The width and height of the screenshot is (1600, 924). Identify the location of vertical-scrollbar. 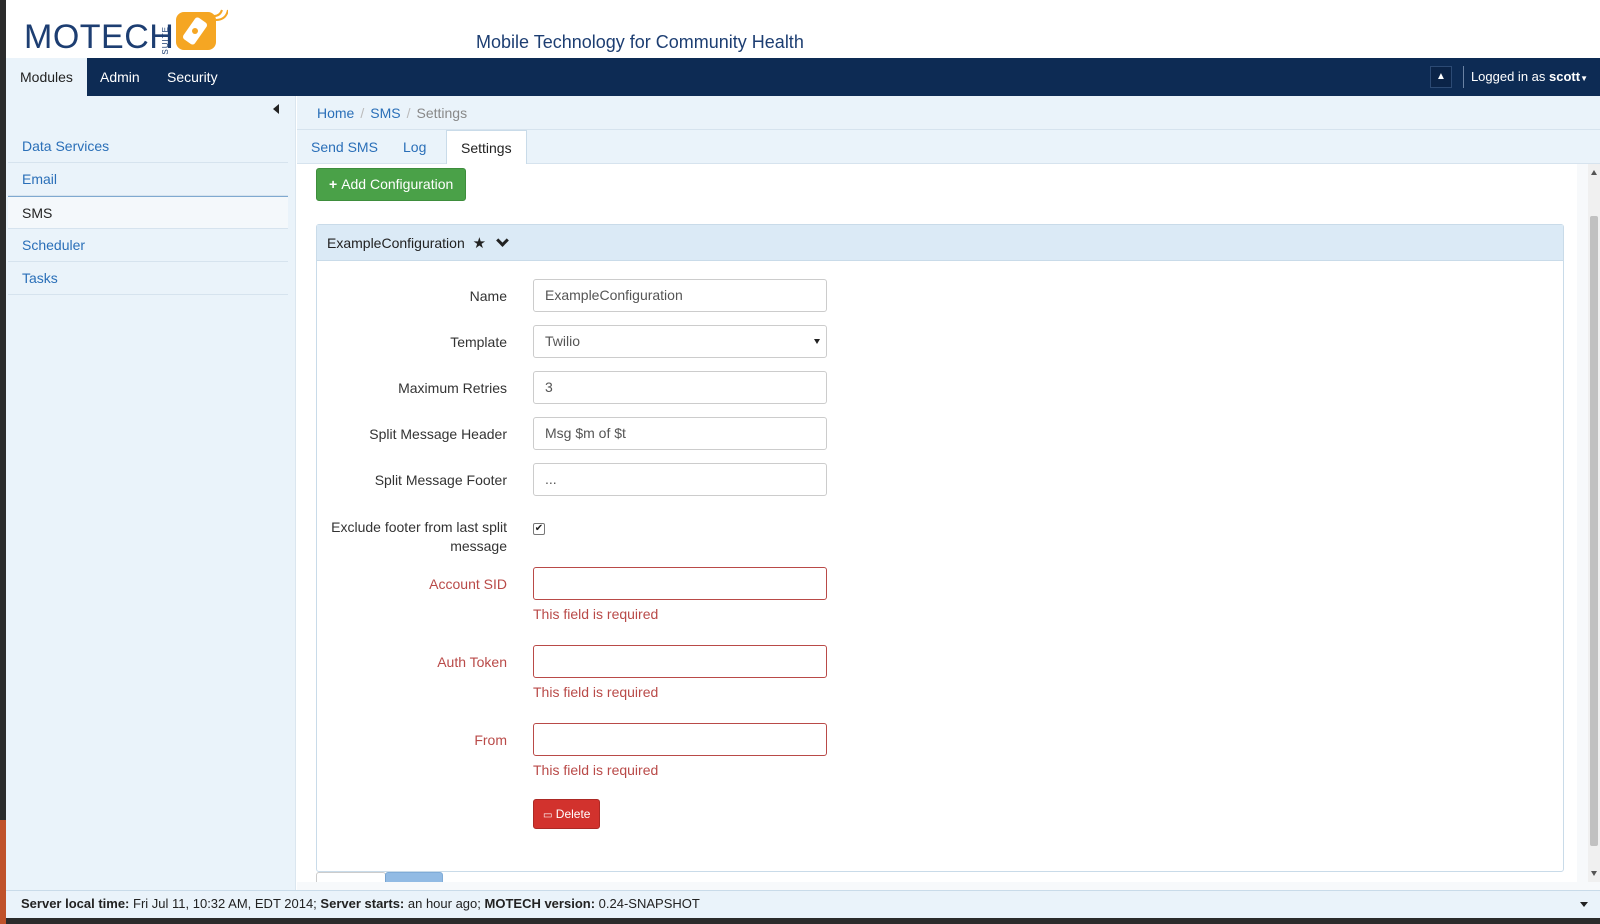
(1594, 523).